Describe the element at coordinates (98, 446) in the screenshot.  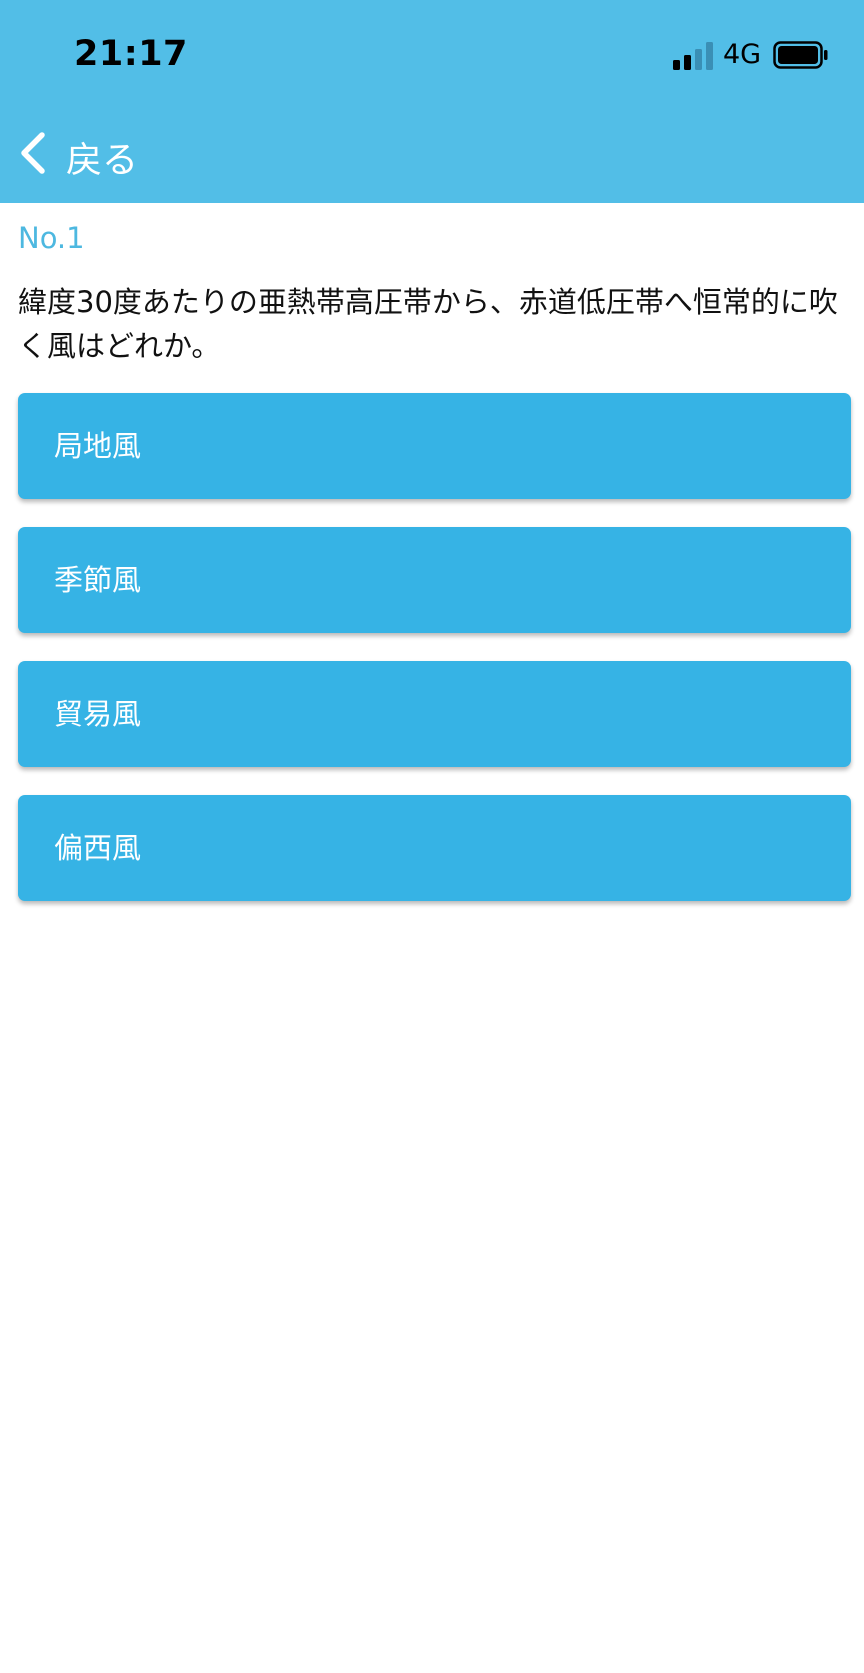
I see `choice-label: 局地風` at that location.